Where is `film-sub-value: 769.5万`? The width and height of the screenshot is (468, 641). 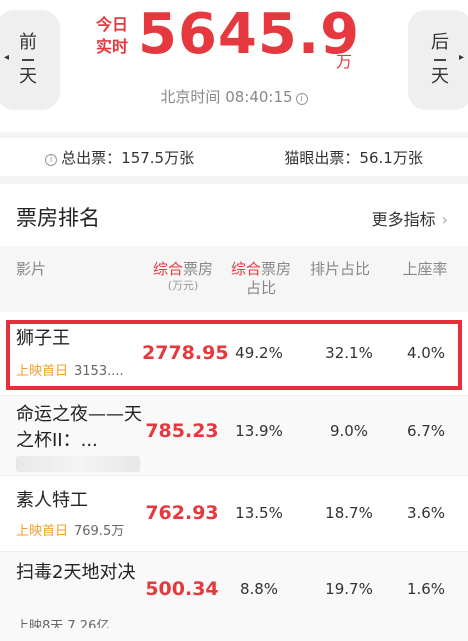 film-sub-value: 769.5万 is located at coordinates (99, 531).